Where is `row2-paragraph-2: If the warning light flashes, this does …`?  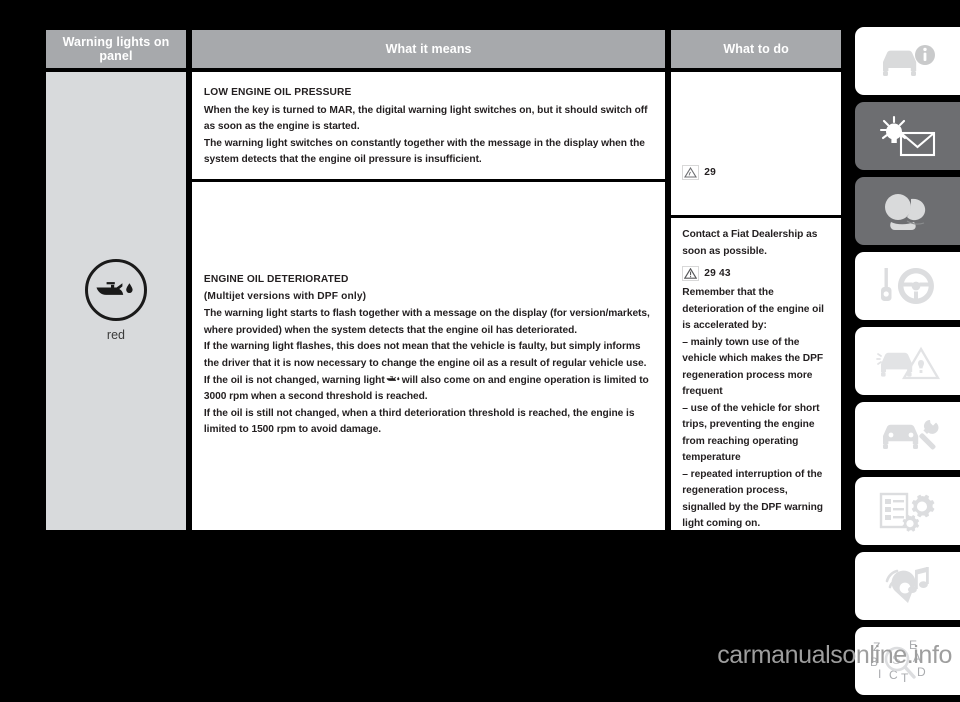 row2-paragraph-2: If the warning light flashes, this does … is located at coordinates (427, 373).